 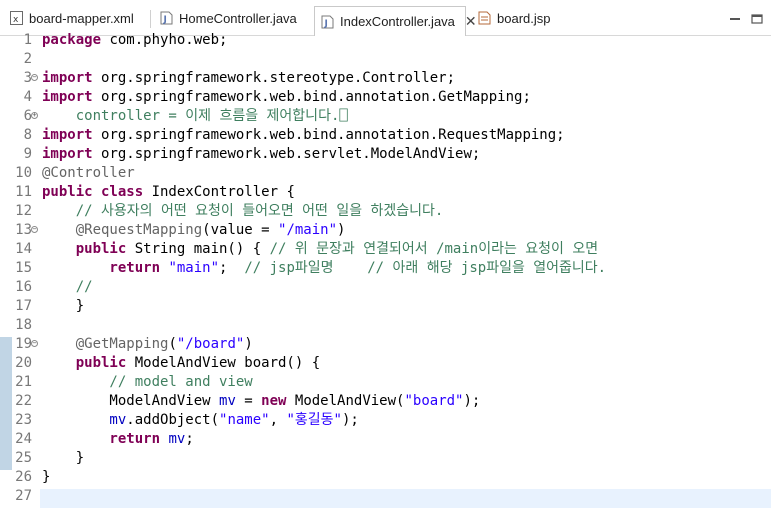 What do you see at coordinates (240, 230) in the screenshot?
I see `code-token: (value =` at bounding box center [240, 230].